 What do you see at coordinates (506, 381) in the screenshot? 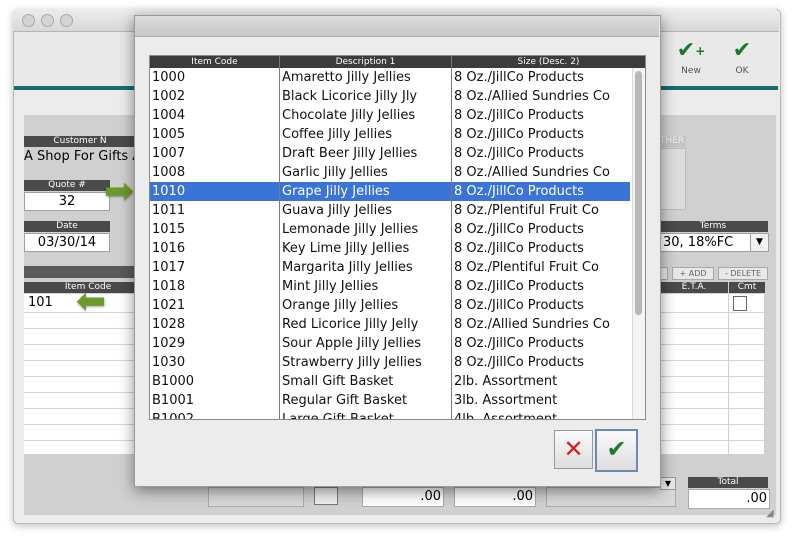
I see `item-size-cell: 2lb. Assortment` at bounding box center [506, 381].